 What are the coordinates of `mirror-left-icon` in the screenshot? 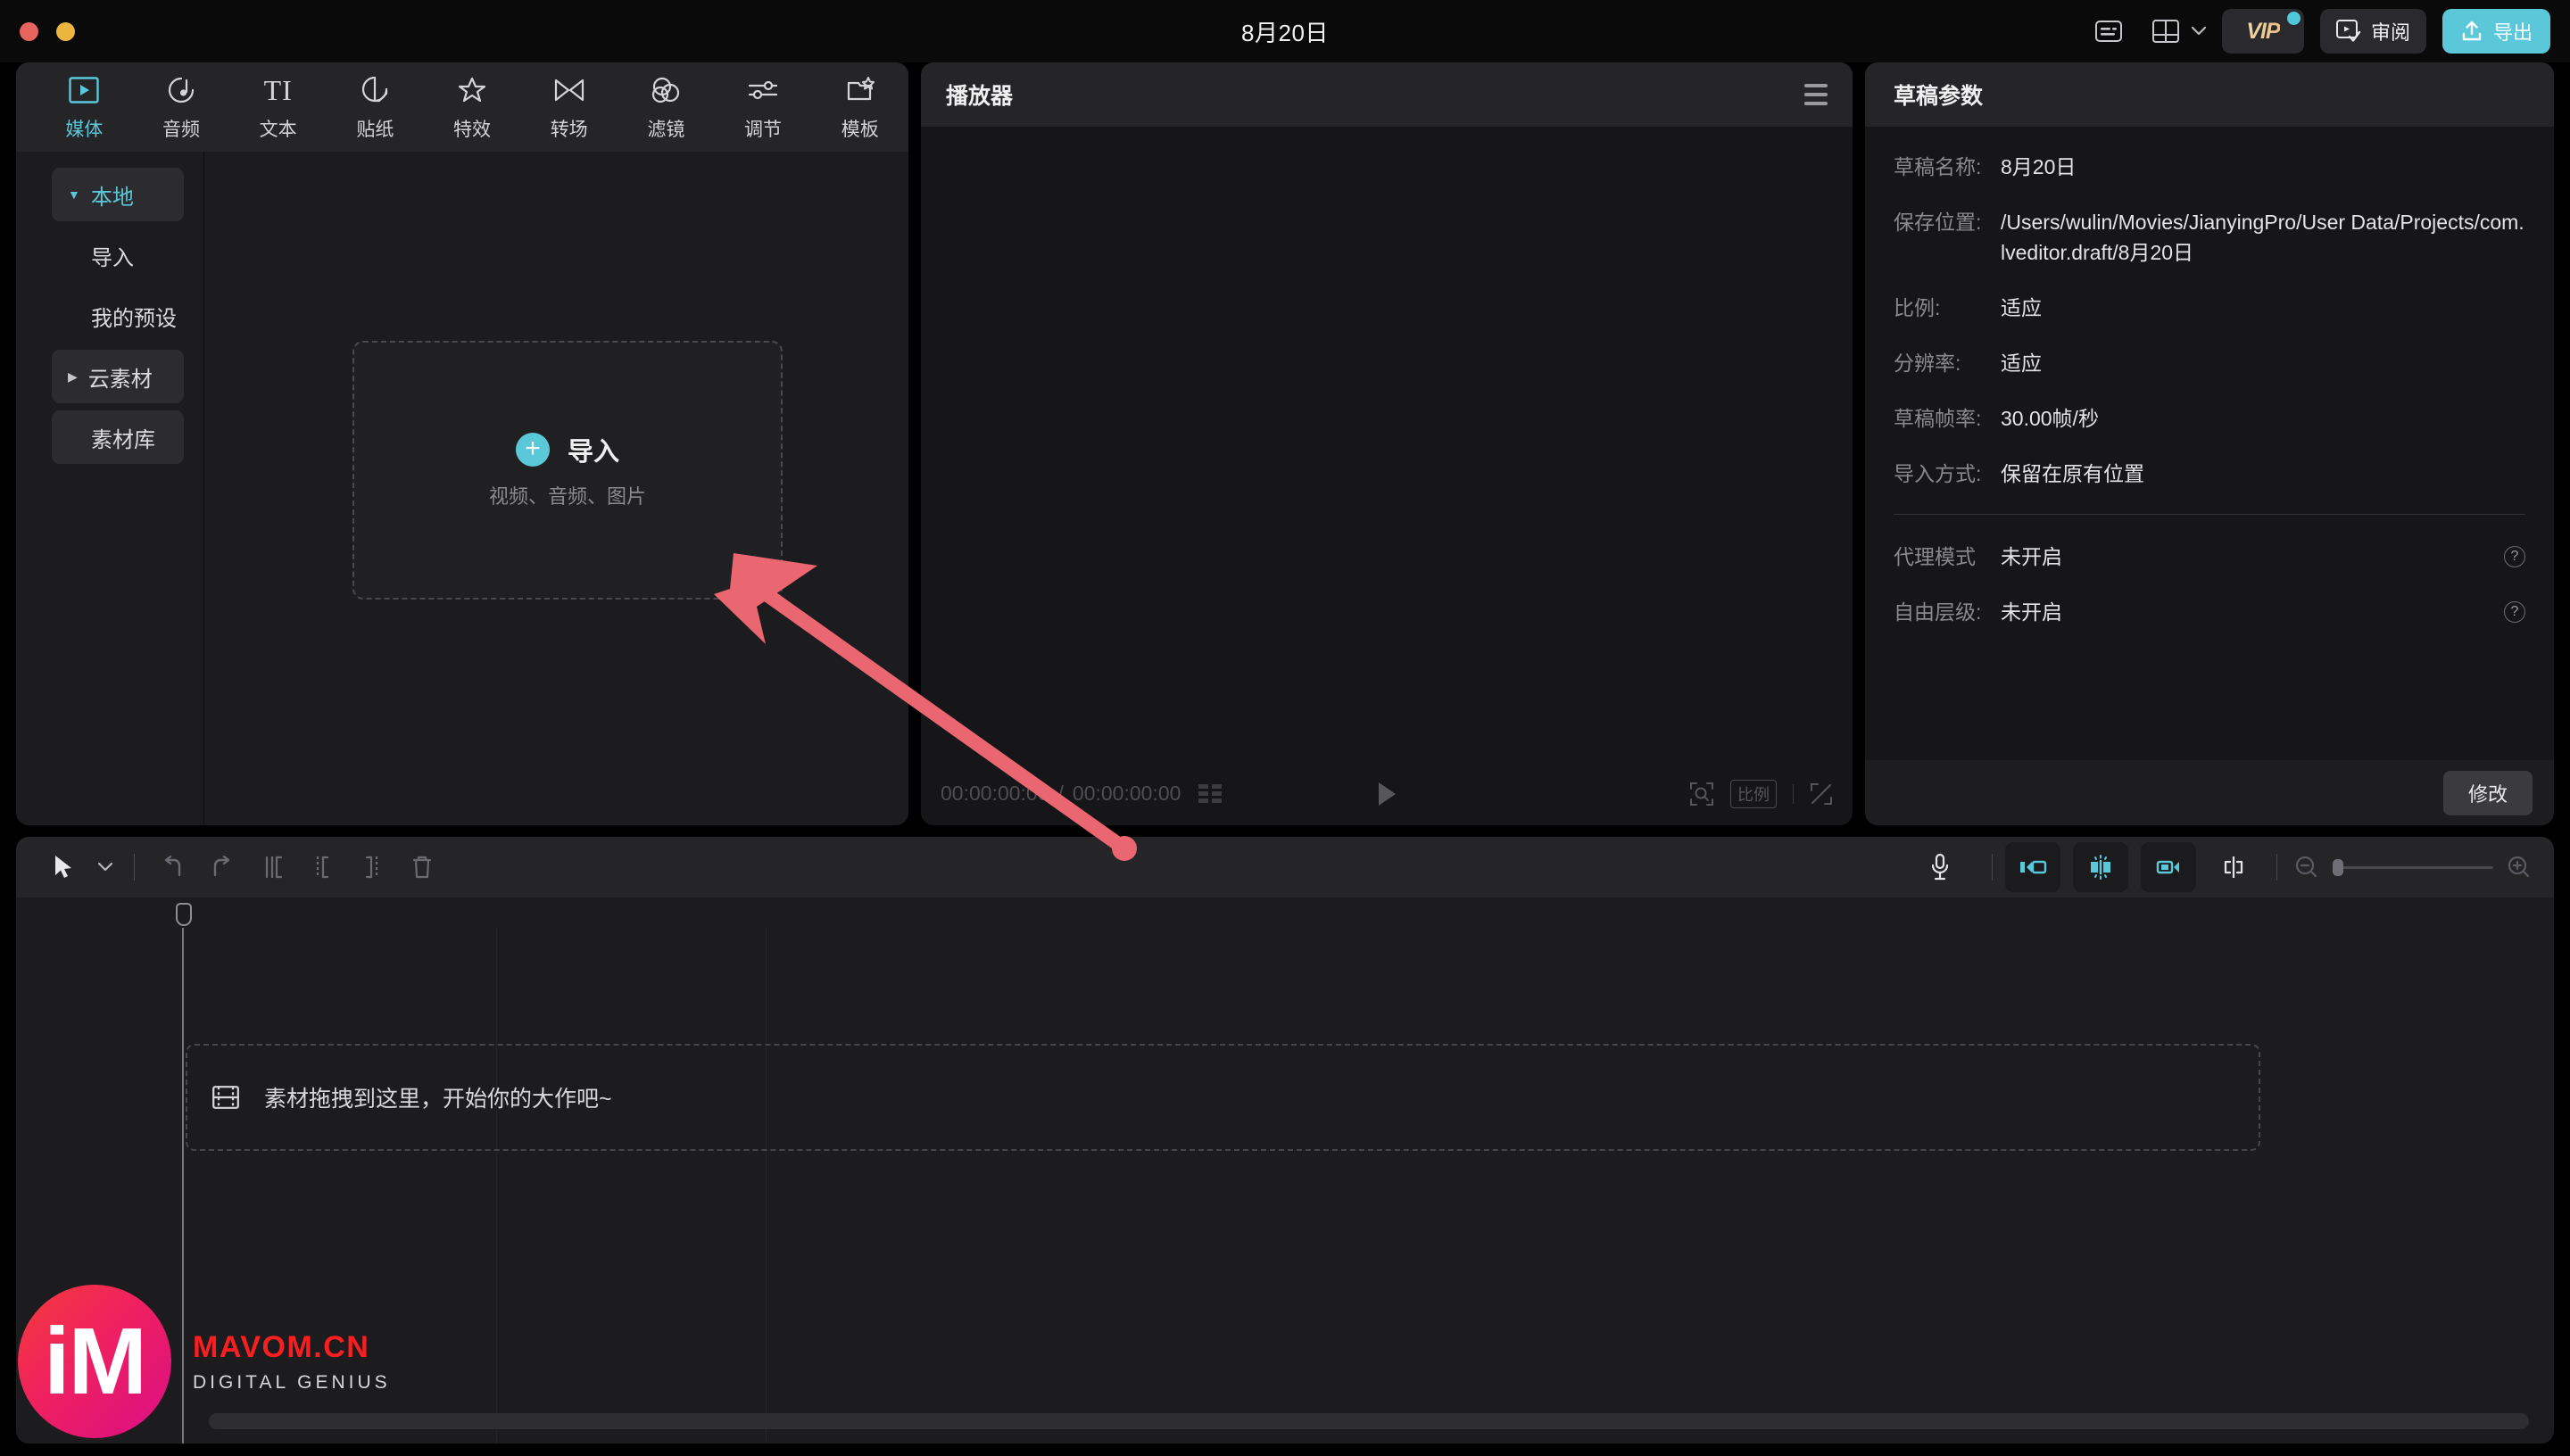 It's located at (2033, 867).